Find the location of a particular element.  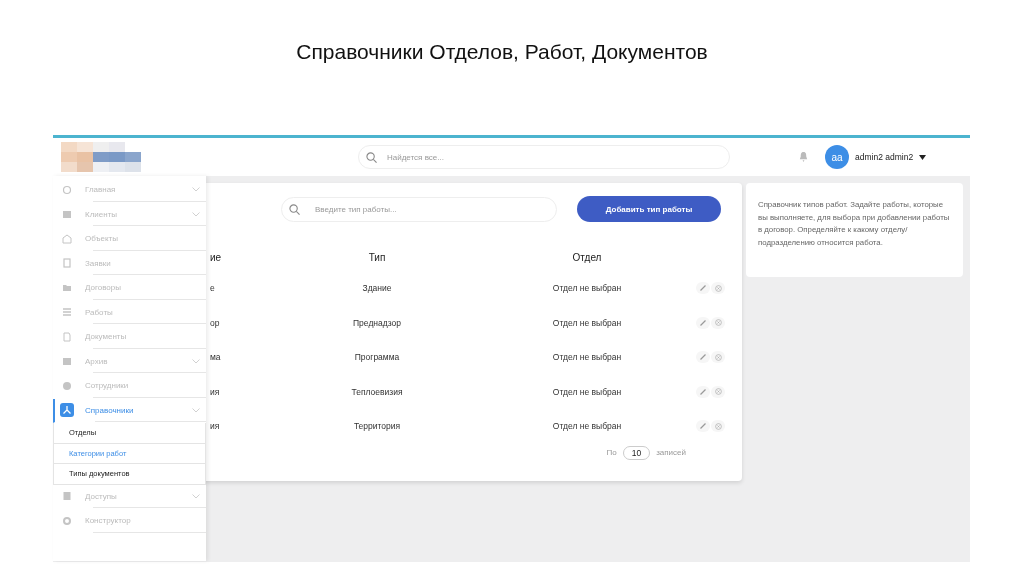

sidebar-item: Клиенты is located at coordinates (129, 214).